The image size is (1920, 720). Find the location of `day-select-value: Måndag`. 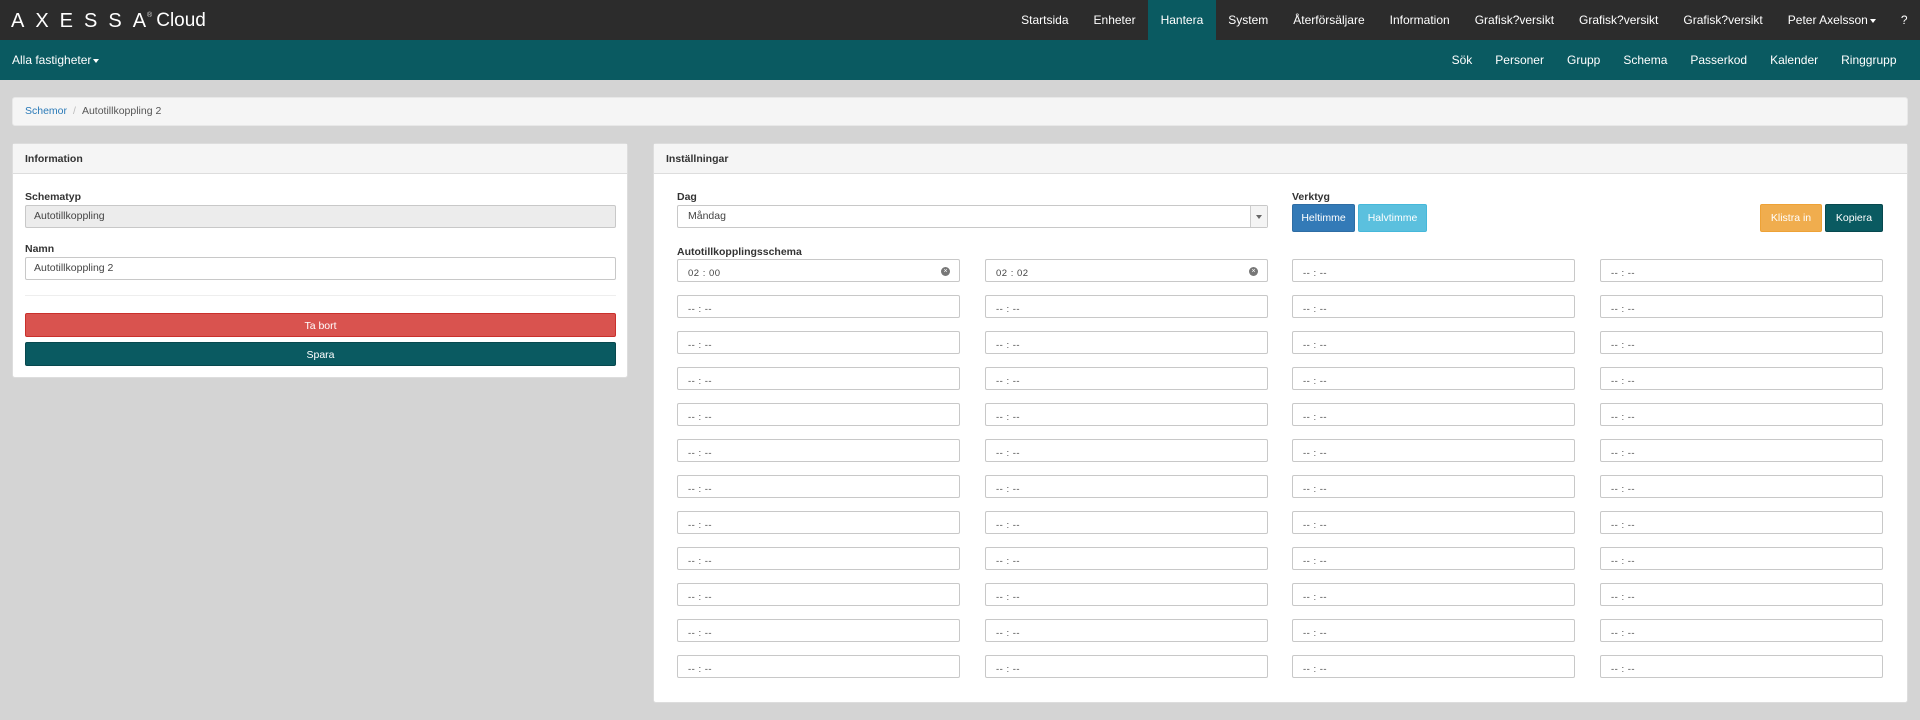

day-select-value: Måndag is located at coordinates (707, 216).